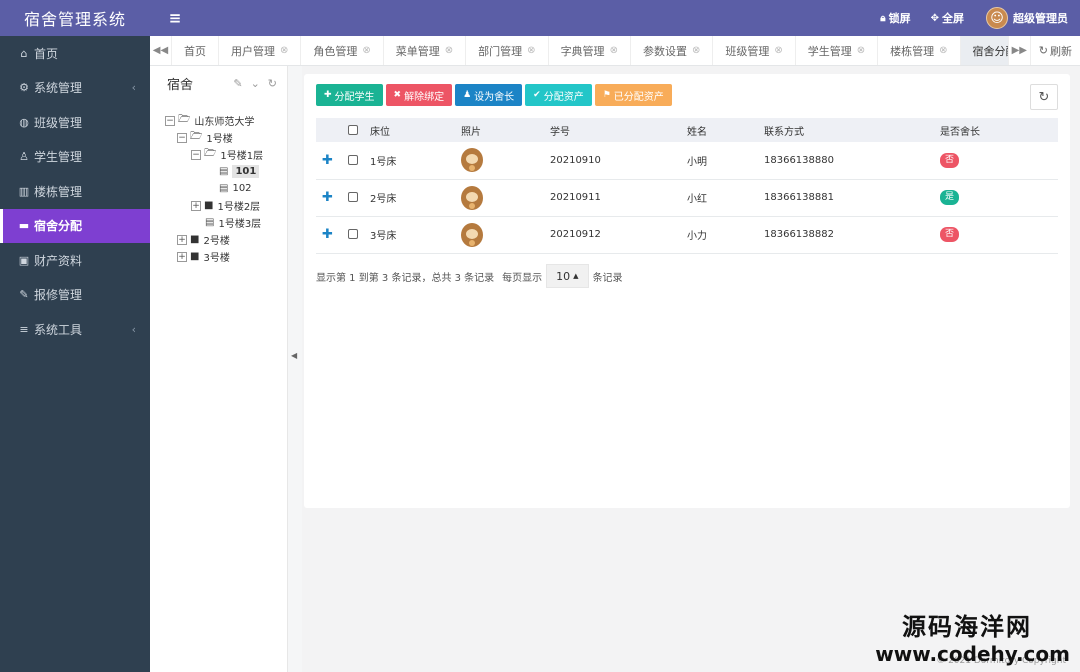 Image resolution: width=1080 pixels, height=672 pixels. I want to click on tree-node-building-1: − 🗁︎ 1号楼, so click(226, 137).